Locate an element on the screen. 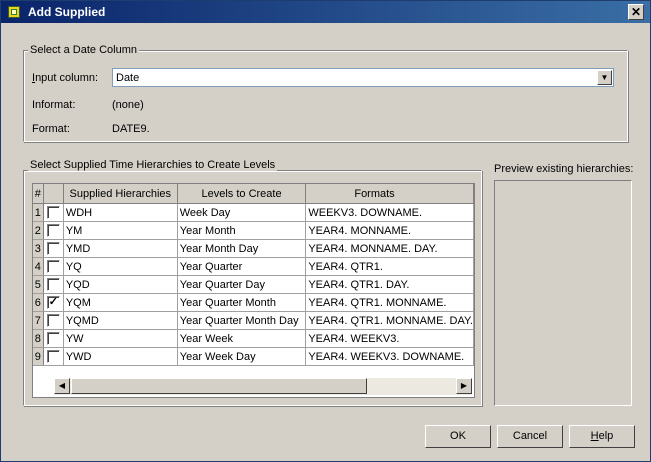  col-header-hierarchies: Supplied Hierarchies is located at coordinates (120, 194).